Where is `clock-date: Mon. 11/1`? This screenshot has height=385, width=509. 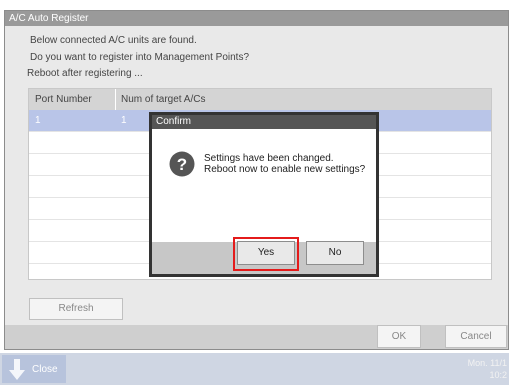
clock-date: Mon. 11/1 is located at coordinates (487, 363).